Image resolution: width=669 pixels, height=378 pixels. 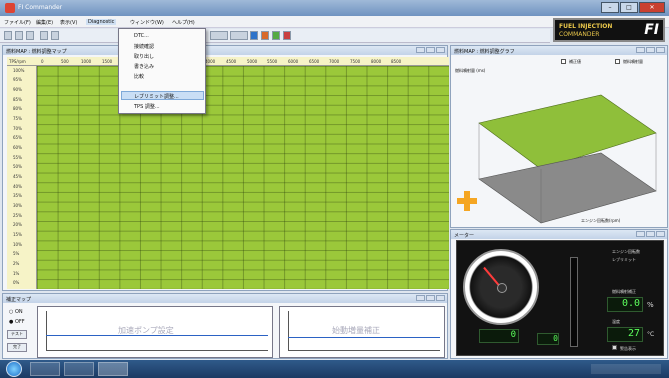 What do you see at coordinates (633, 61) in the screenshot?
I see `checkbox-injection-label: 燃料噴射量` at bounding box center [633, 61].